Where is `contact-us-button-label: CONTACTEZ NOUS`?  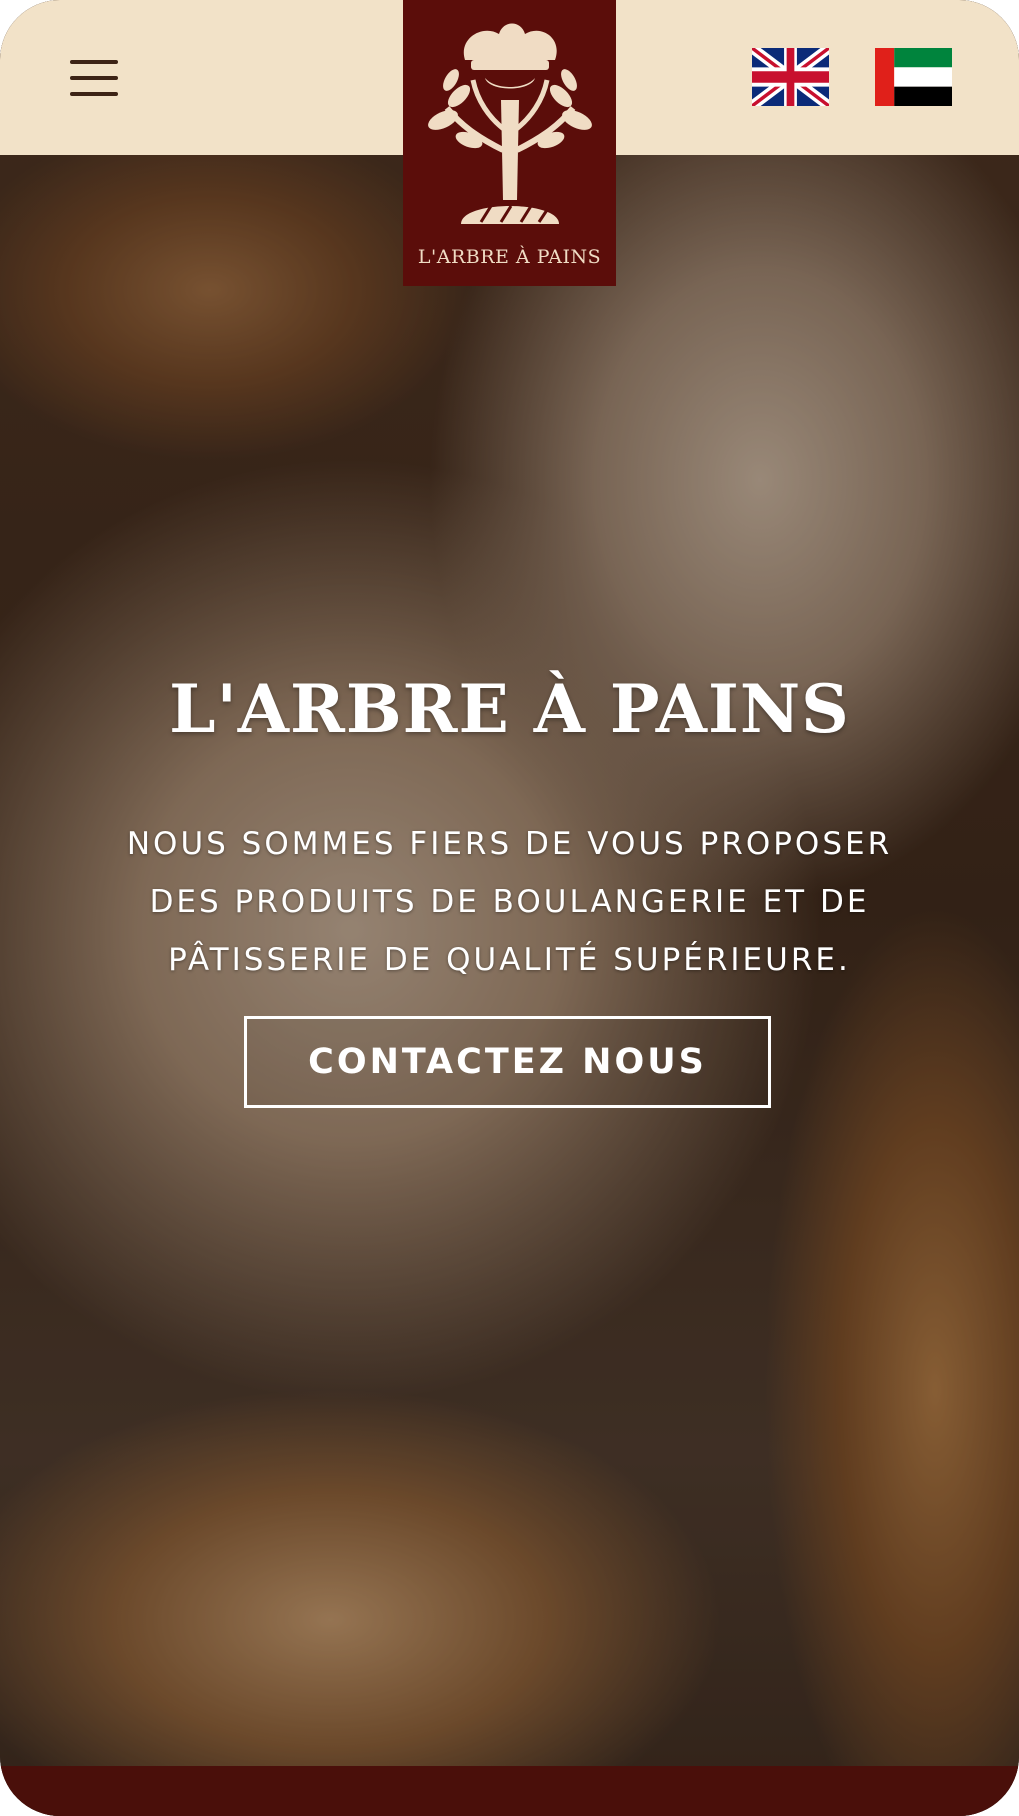 contact-us-button-label: CONTACTEZ NOUS is located at coordinates (507, 1062).